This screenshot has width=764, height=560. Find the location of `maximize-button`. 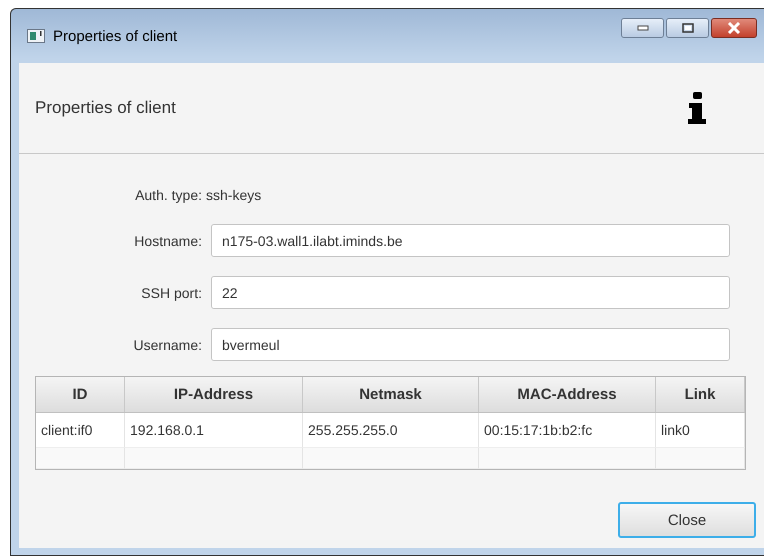

maximize-button is located at coordinates (687, 28).